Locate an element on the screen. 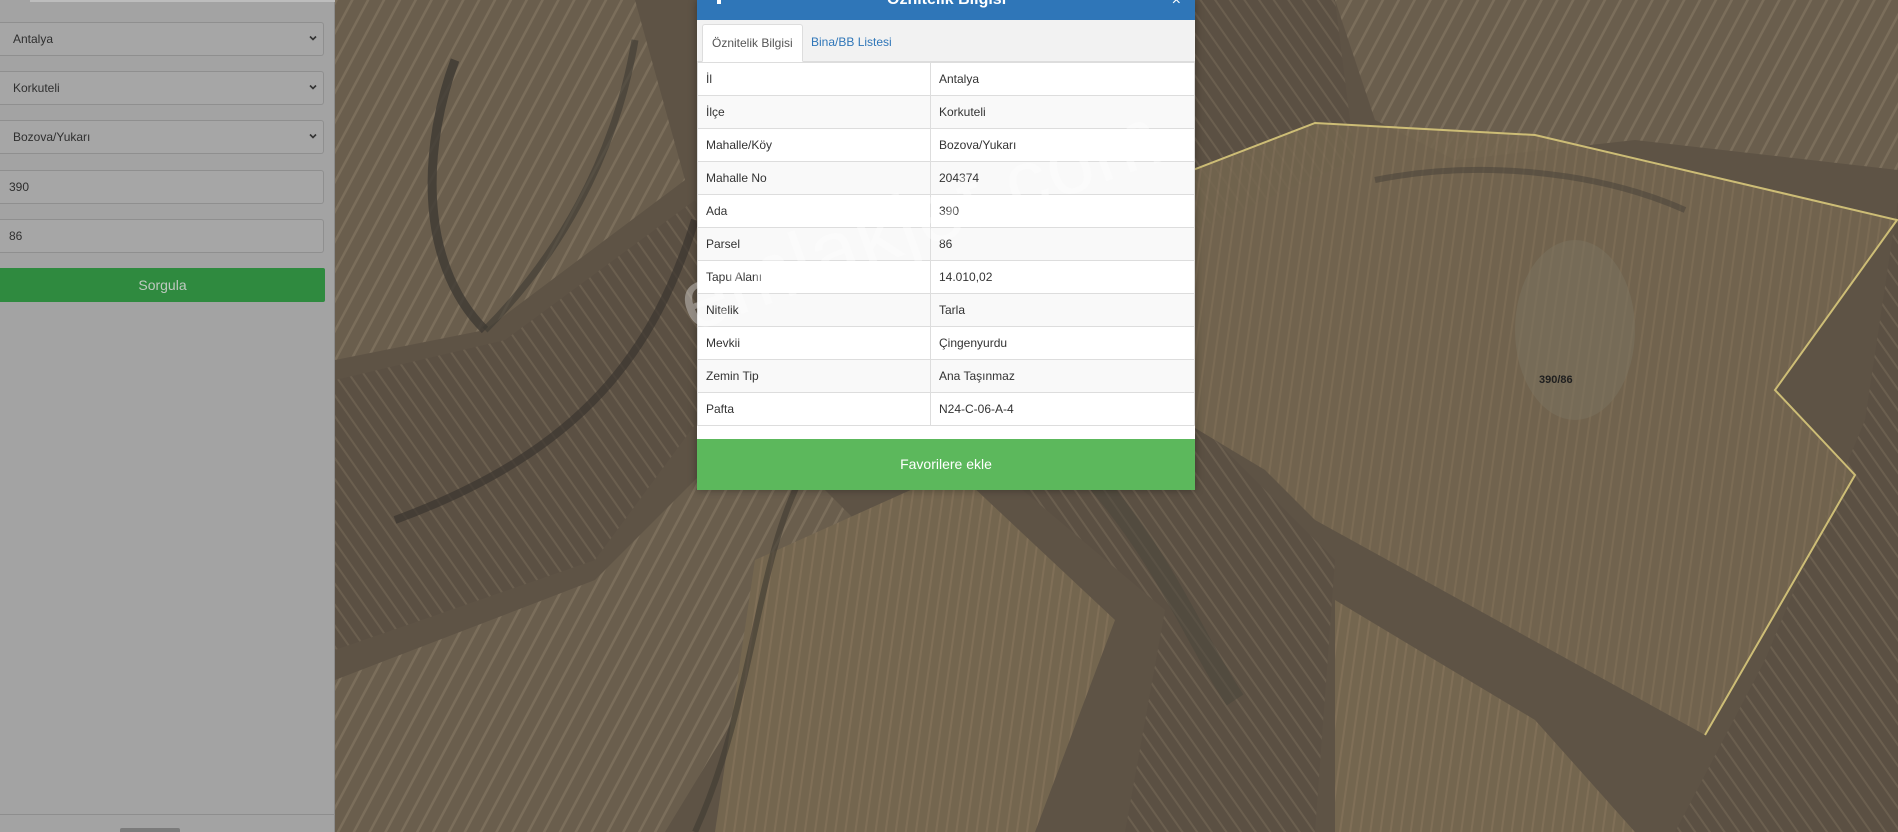 Image resolution: width=1898 pixels, height=832 pixels. block-input: 390 is located at coordinates (162, 187).